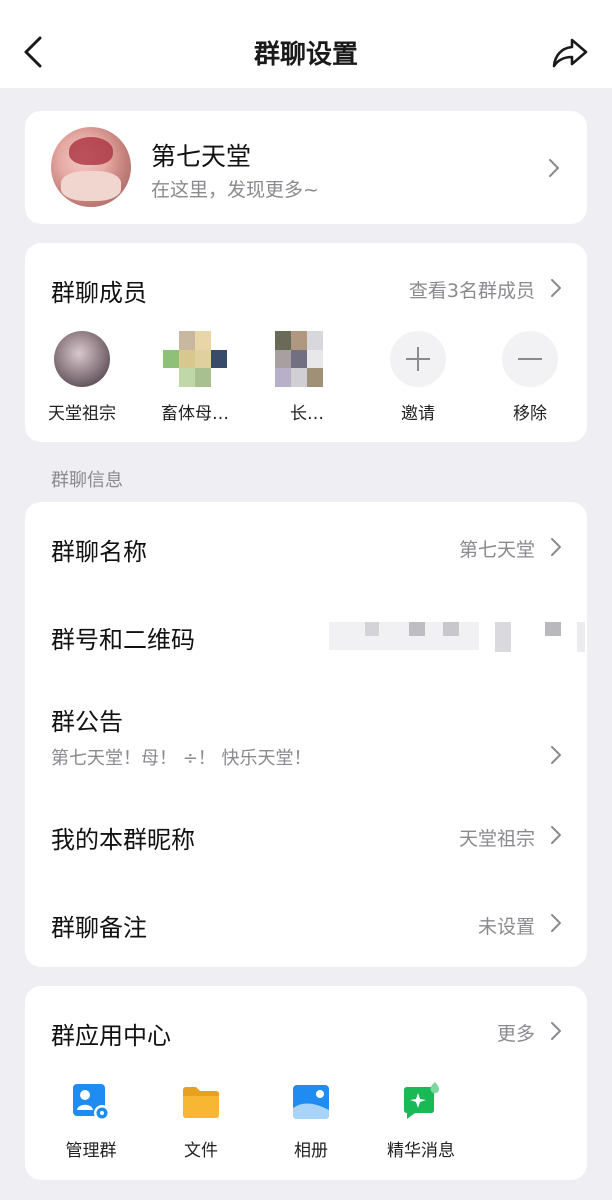 The height and width of the screenshot is (1200, 612). I want to click on remove-member-button: 移除, so click(530, 377).